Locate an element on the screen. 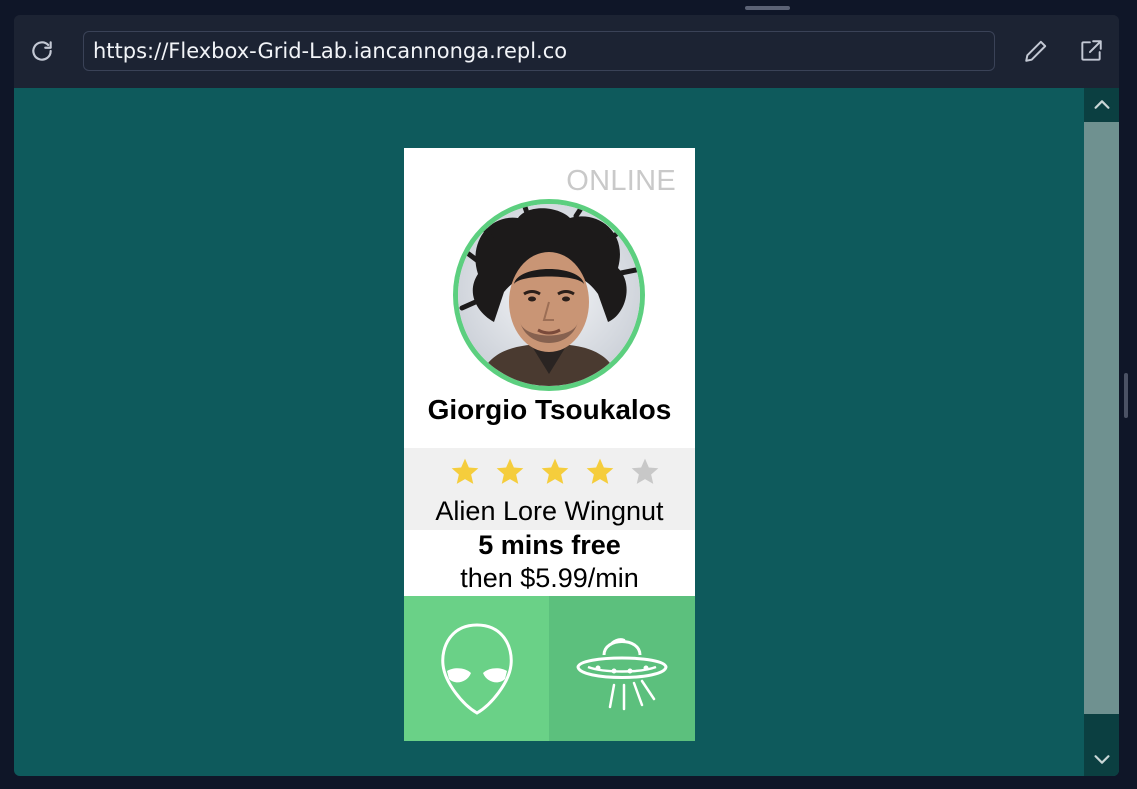 The image size is (1137, 789). free-minutes-label: 5 mins free is located at coordinates (549, 545).